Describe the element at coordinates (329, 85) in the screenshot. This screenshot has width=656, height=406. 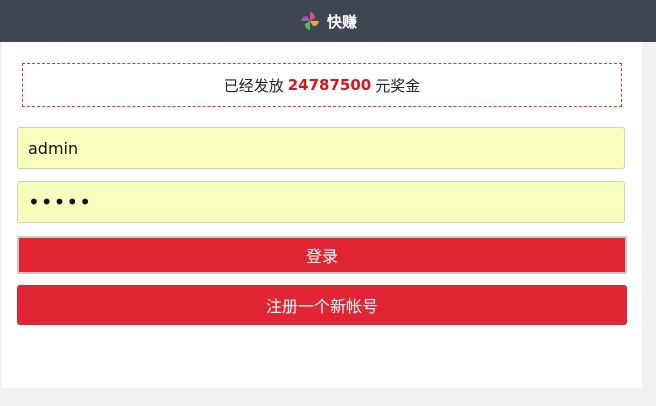
I see `bonus-amount: 24787500` at that location.